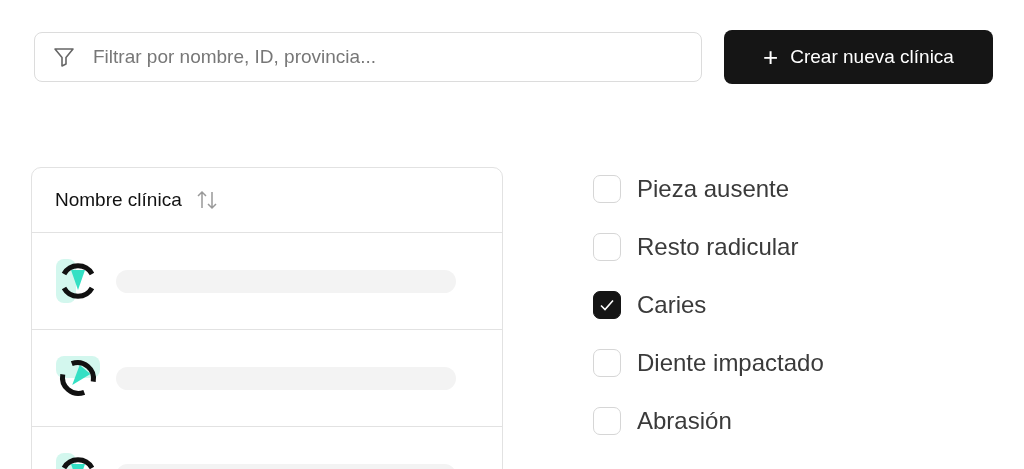 The width and height of the screenshot is (1024, 469). Describe the element at coordinates (858, 57) in the screenshot. I see `create-button: + Crear nueva clínica` at that location.